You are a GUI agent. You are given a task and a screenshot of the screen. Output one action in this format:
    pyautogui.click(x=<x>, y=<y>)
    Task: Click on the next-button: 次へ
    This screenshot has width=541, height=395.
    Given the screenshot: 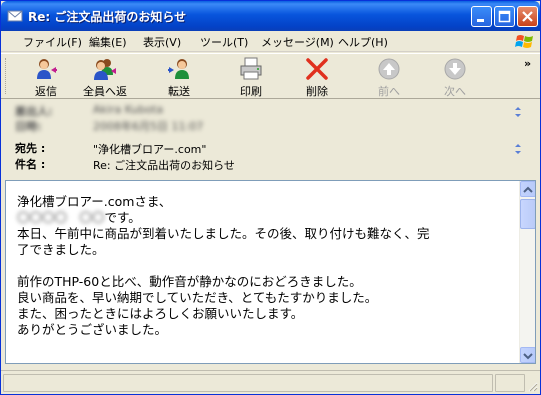 What is the action you would take?
    pyautogui.click(x=455, y=77)
    